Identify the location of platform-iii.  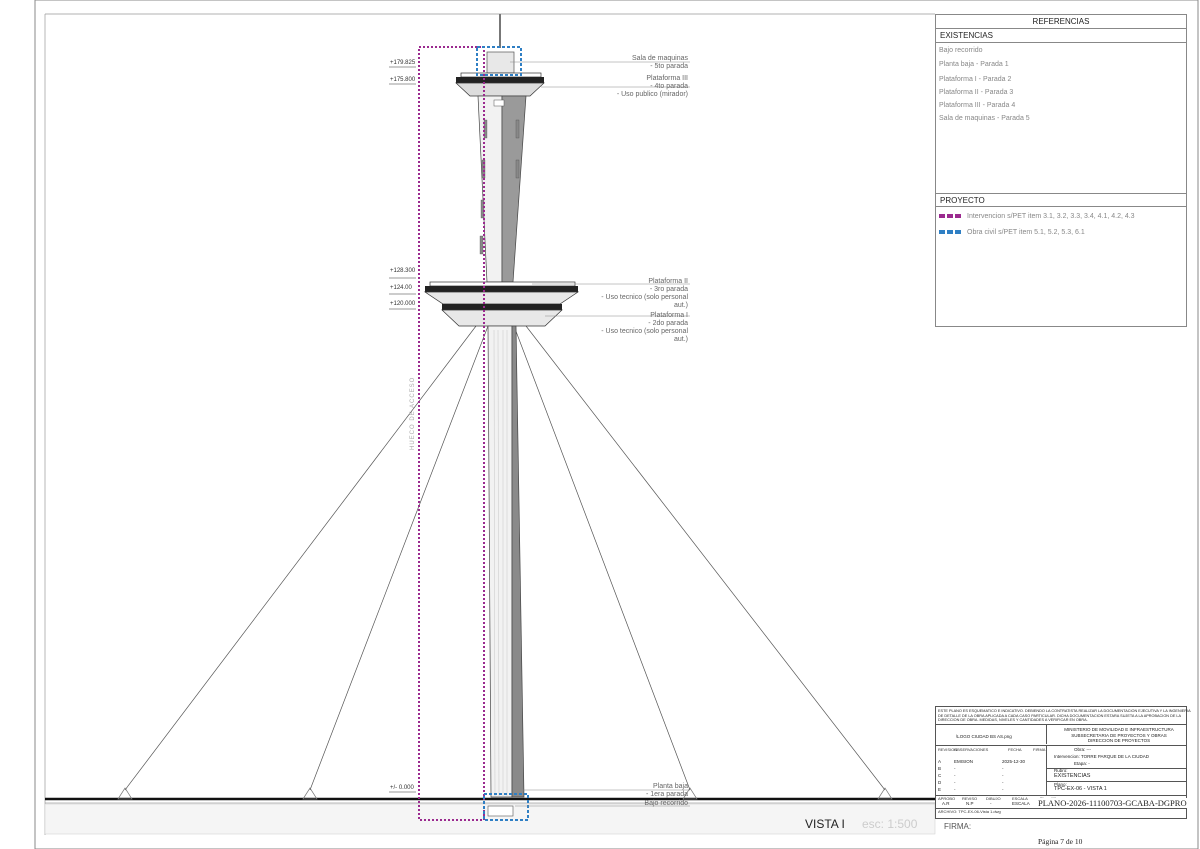
(500, 84).